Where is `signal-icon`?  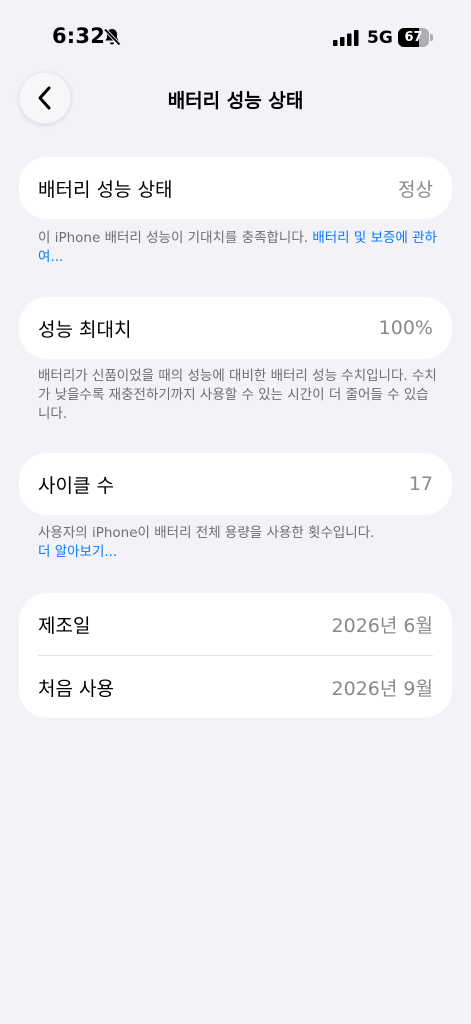
signal-icon is located at coordinates (346, 38).